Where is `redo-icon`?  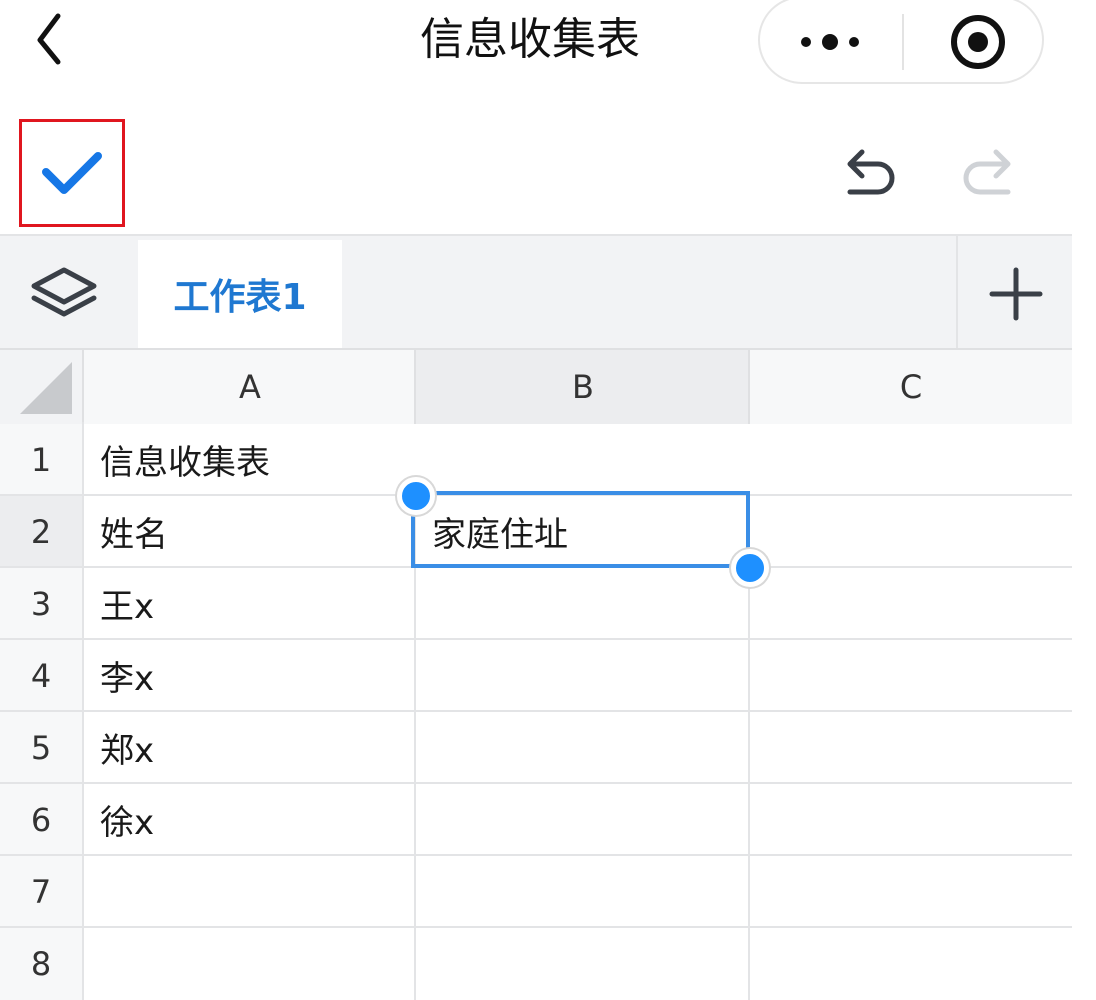
redo-icon is located at coordinates (987, 172).